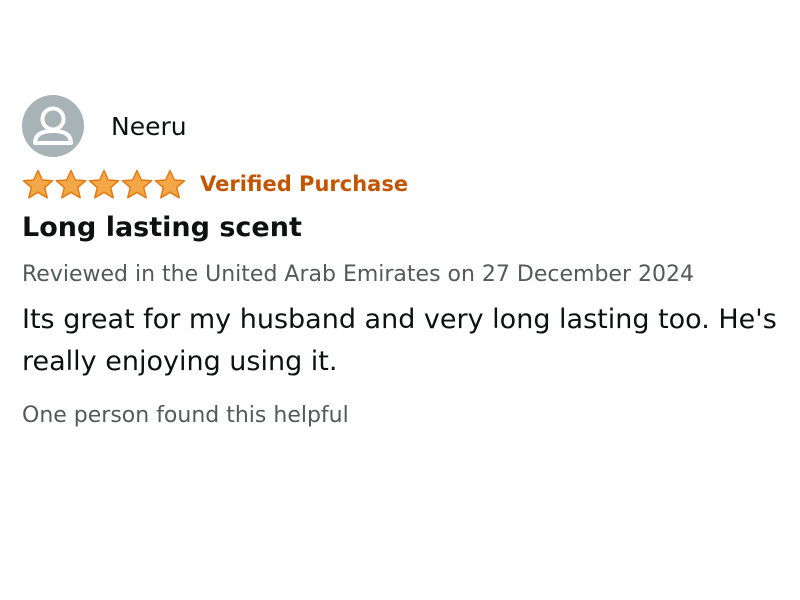 This screenshot has width=800, height=600. Describe the element at coordinates (149, 126) in the screenshot. I see `reviewer-name: Neeru` at that location.